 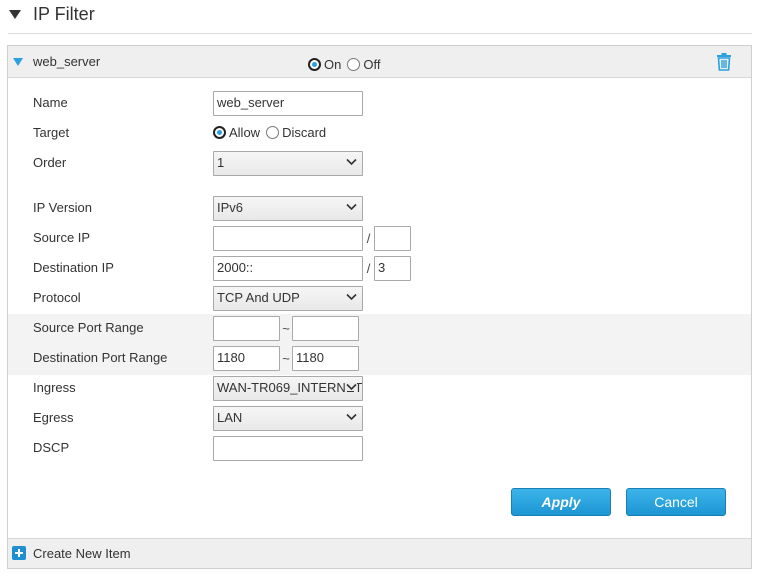 What do you see at coordinates (379, 103) in the screenshot?
I see `name-row: Name web_server` at bounding box center [379, 103].